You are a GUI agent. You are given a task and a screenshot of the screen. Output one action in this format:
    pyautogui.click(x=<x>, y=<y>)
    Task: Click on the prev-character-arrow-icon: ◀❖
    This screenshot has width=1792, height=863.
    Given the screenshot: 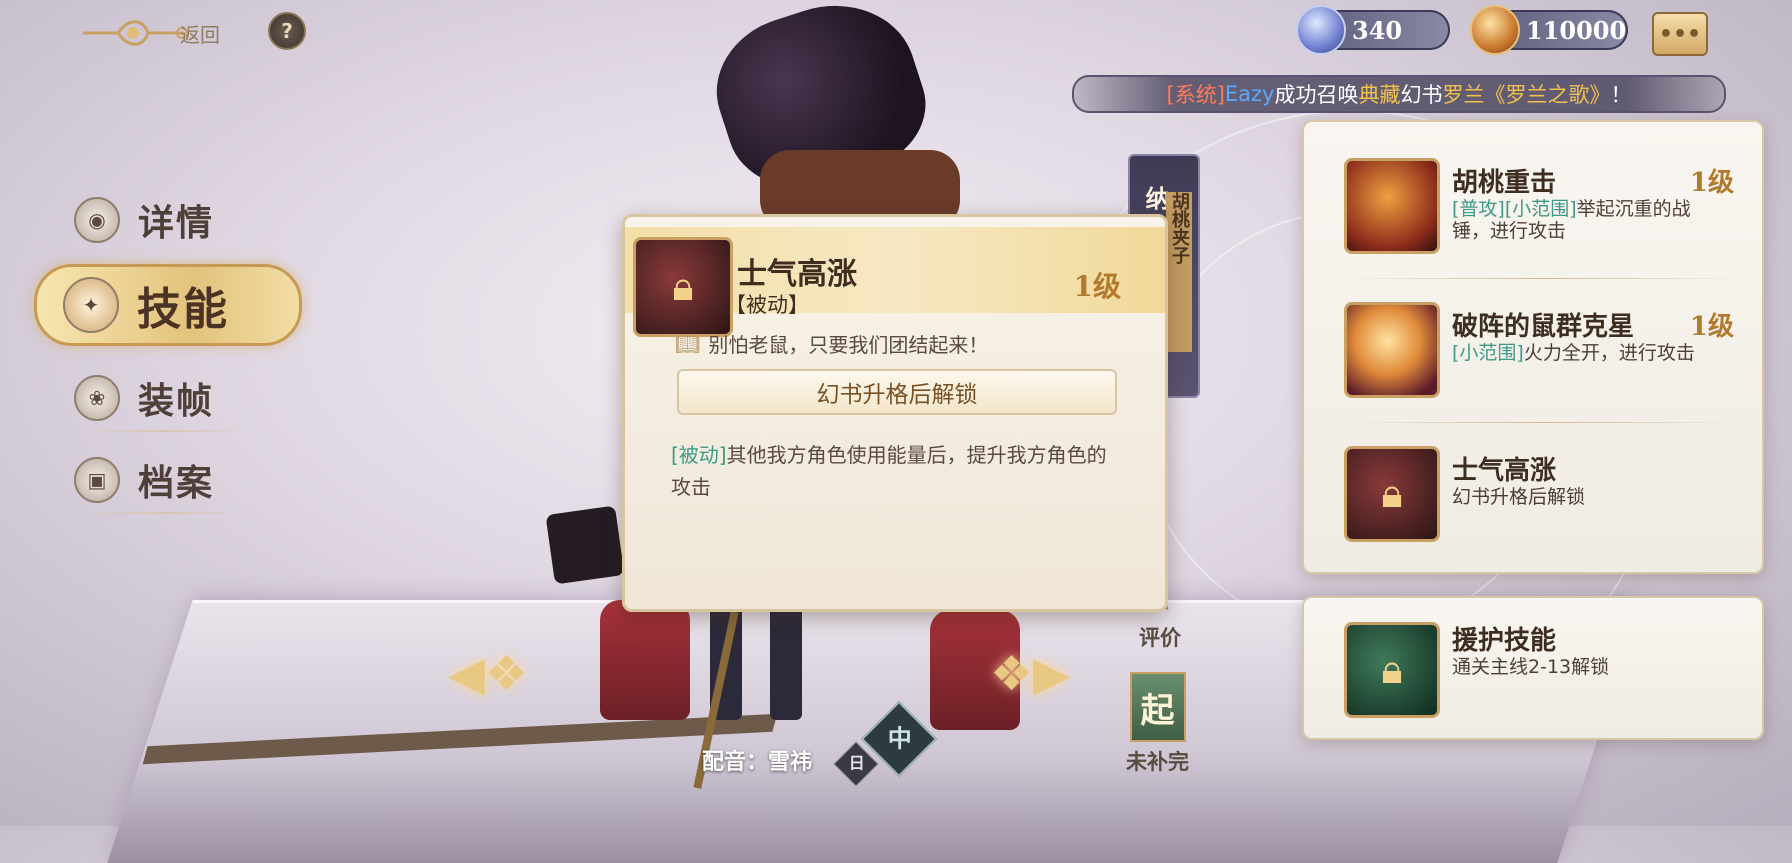 What is the action you would take?
    pyautogui.click(x=488, y=674)
    